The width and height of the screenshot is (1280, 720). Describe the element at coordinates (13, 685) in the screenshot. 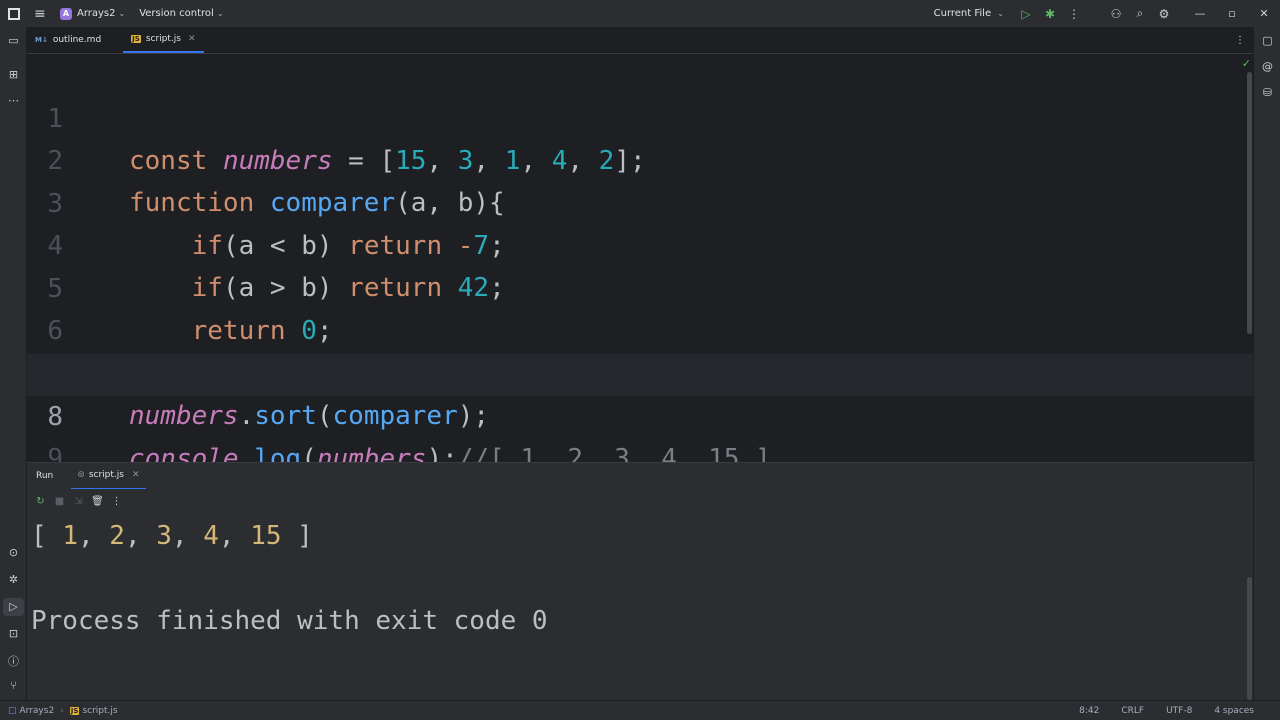

I see `git-icon: ⑂` at that location.